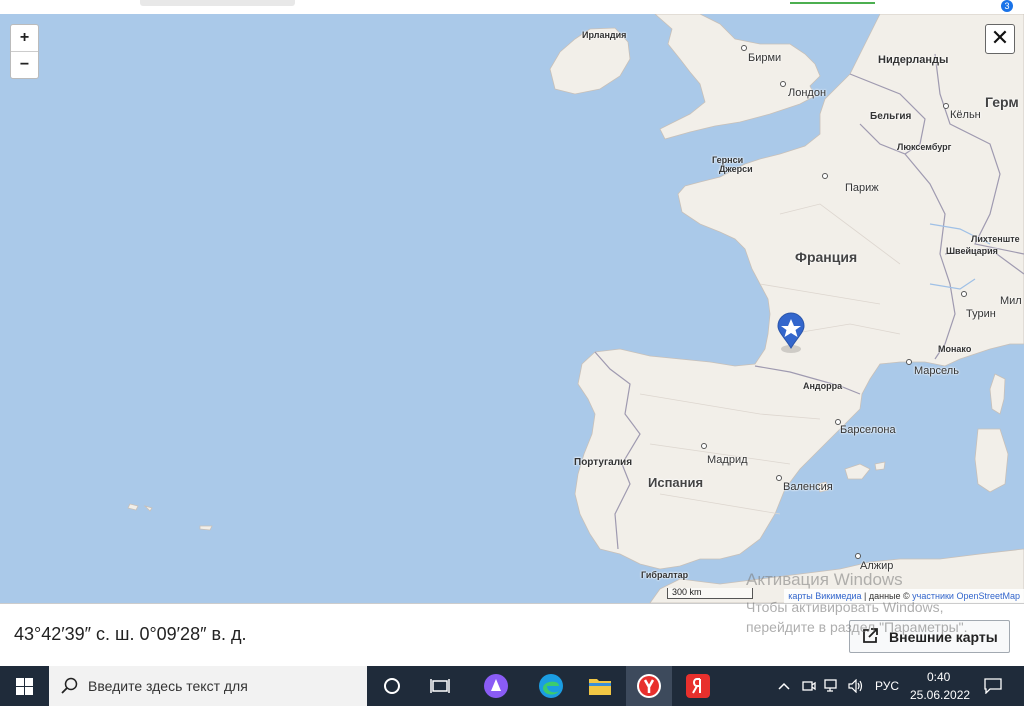 This screenshot has height=706, width=1024. What do you see at coordinates (913, 60) in the screenshot?
I see `label-netherlands: Нидерланды` at bounding box center [913, 60].